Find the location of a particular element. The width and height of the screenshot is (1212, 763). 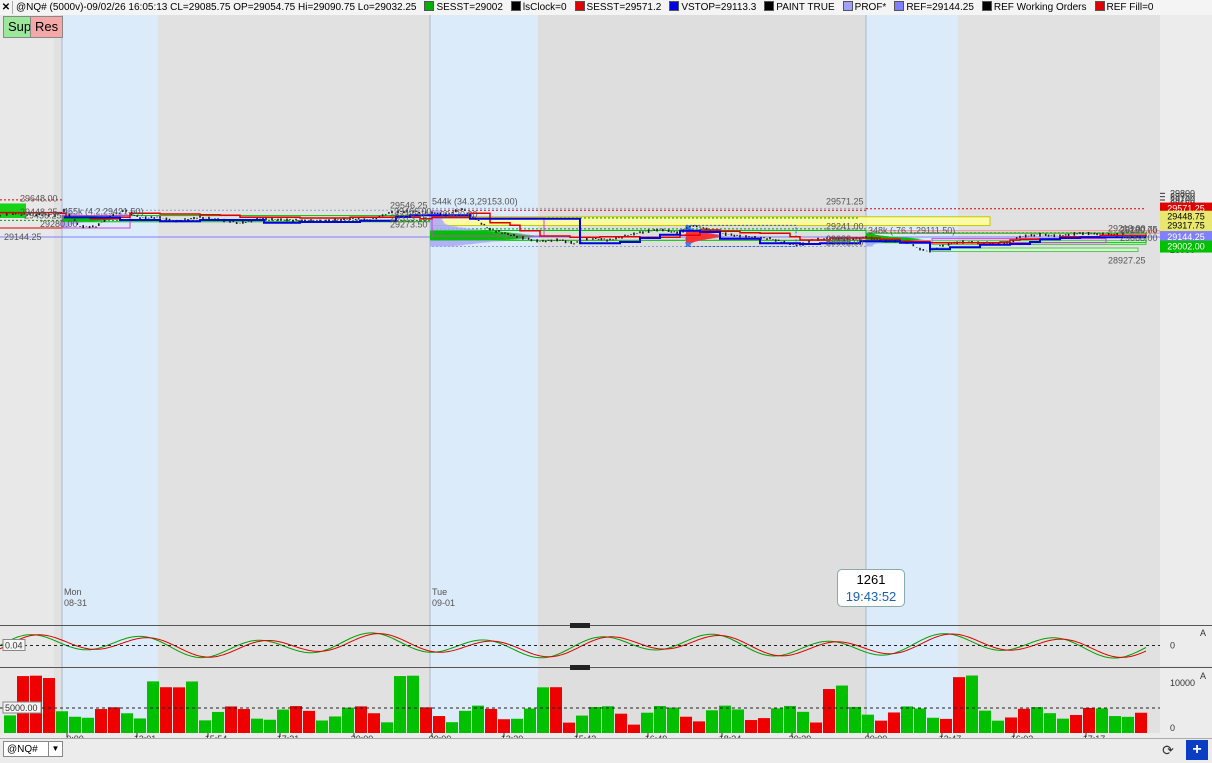

study-item: REF Fill=0 is located at coordinates (1125, 7).